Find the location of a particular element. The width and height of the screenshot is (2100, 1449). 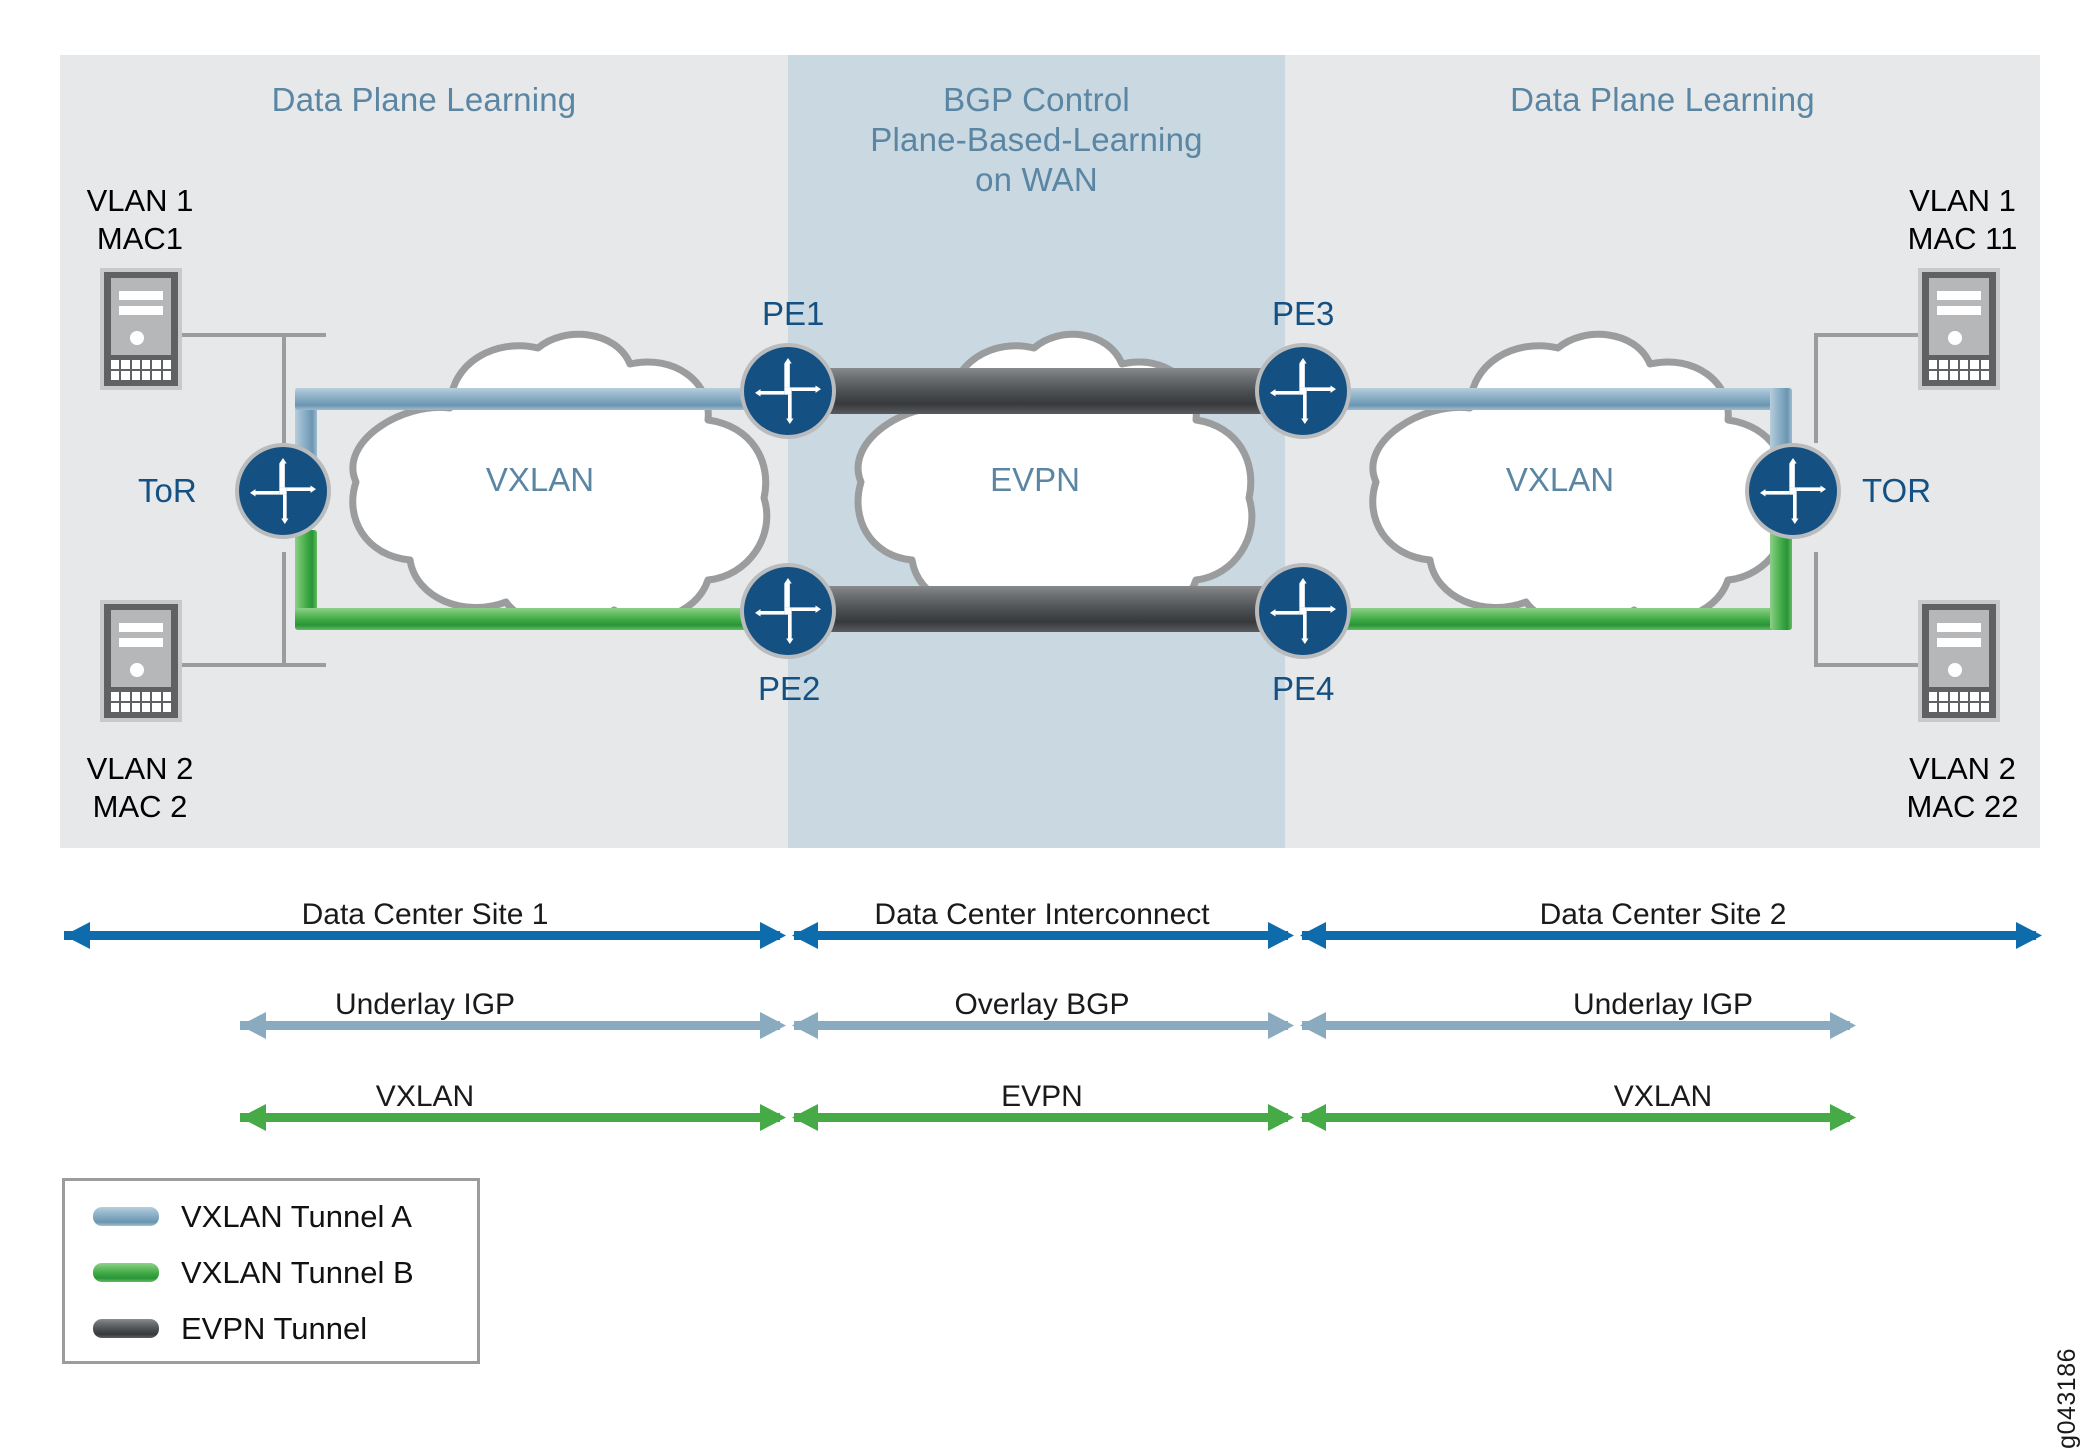

endpoint-label-bottom-right: VLAN 2 MAC 22 is located at coordinates (1962, 787).